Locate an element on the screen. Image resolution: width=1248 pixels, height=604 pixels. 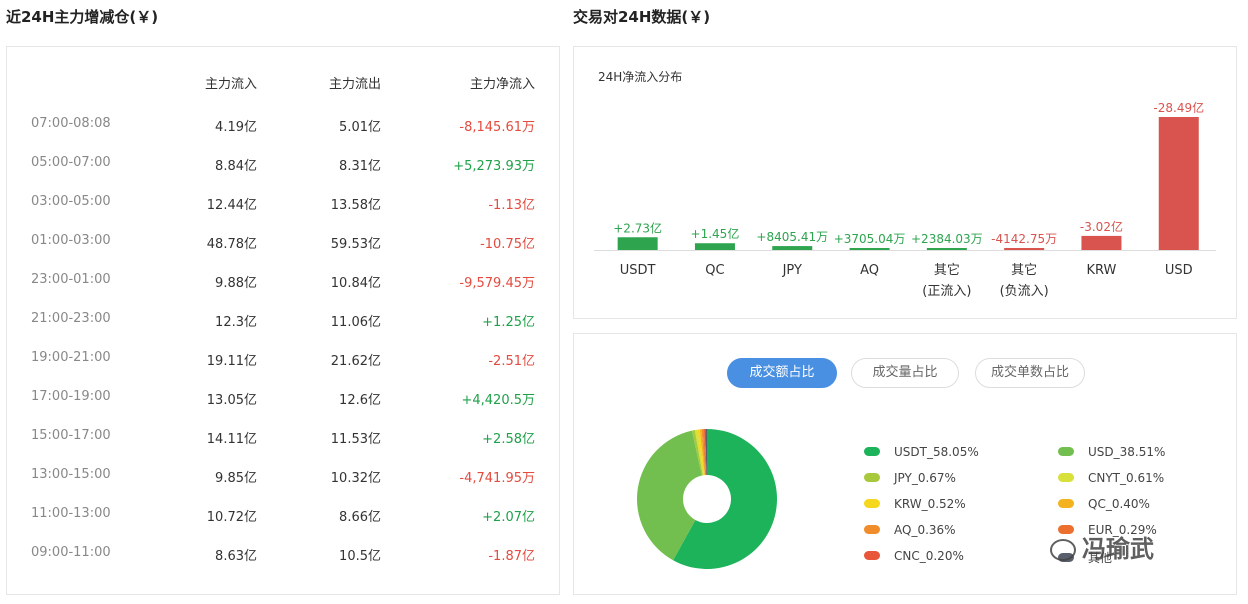
bar-value-label: +1.45亿 is located at coordinates (715, 233).